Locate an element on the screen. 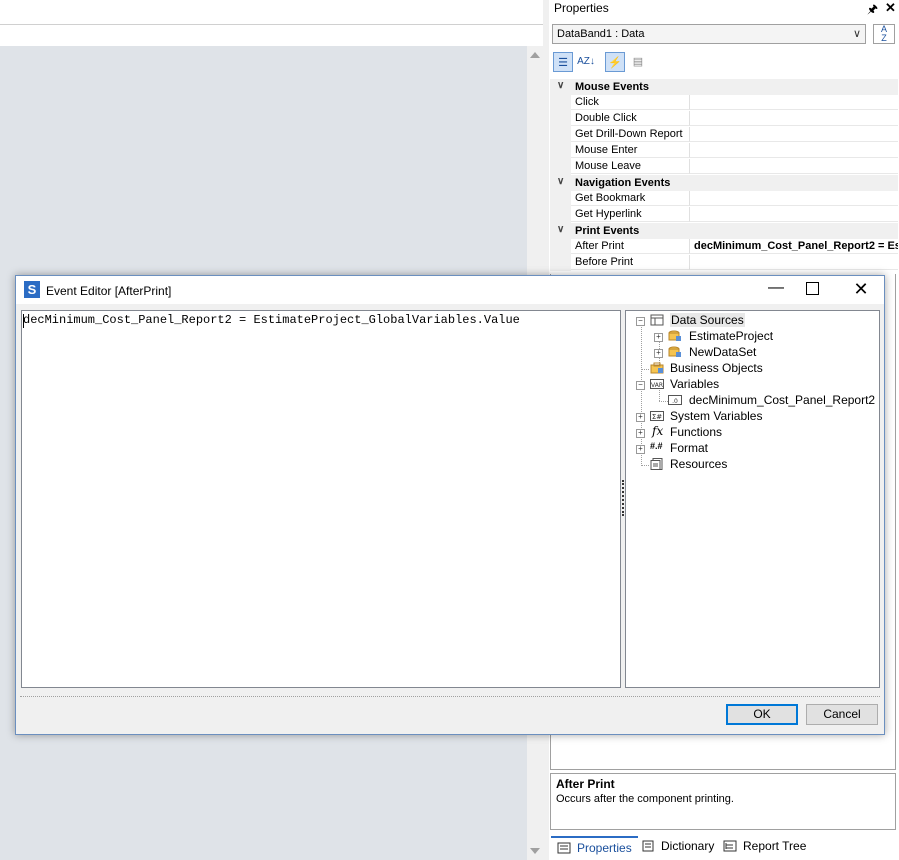 The height and width of the screenshot is (860, 899). category-navigation-events: ∨ Navigation Events is located at coordinates (724, 183).